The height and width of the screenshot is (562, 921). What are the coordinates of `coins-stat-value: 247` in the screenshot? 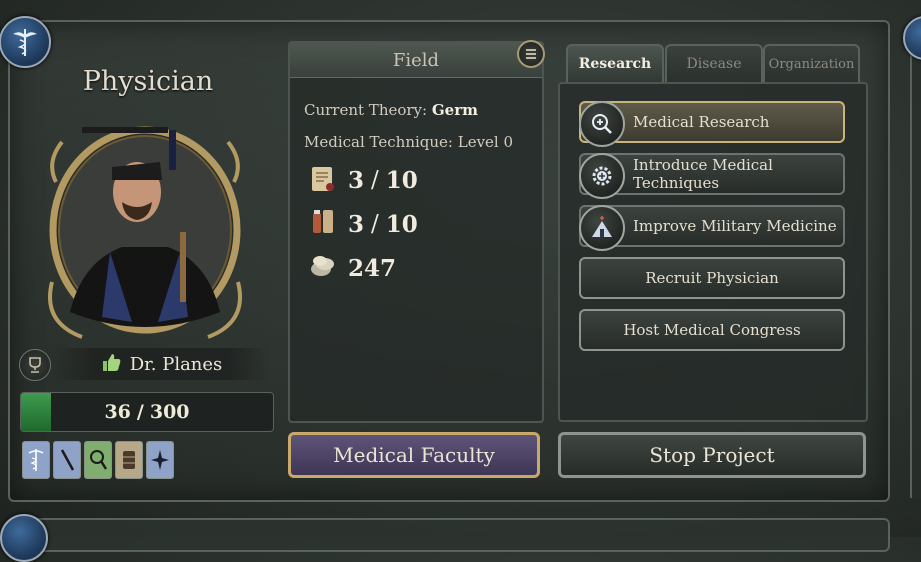 It's located at (372, 268).